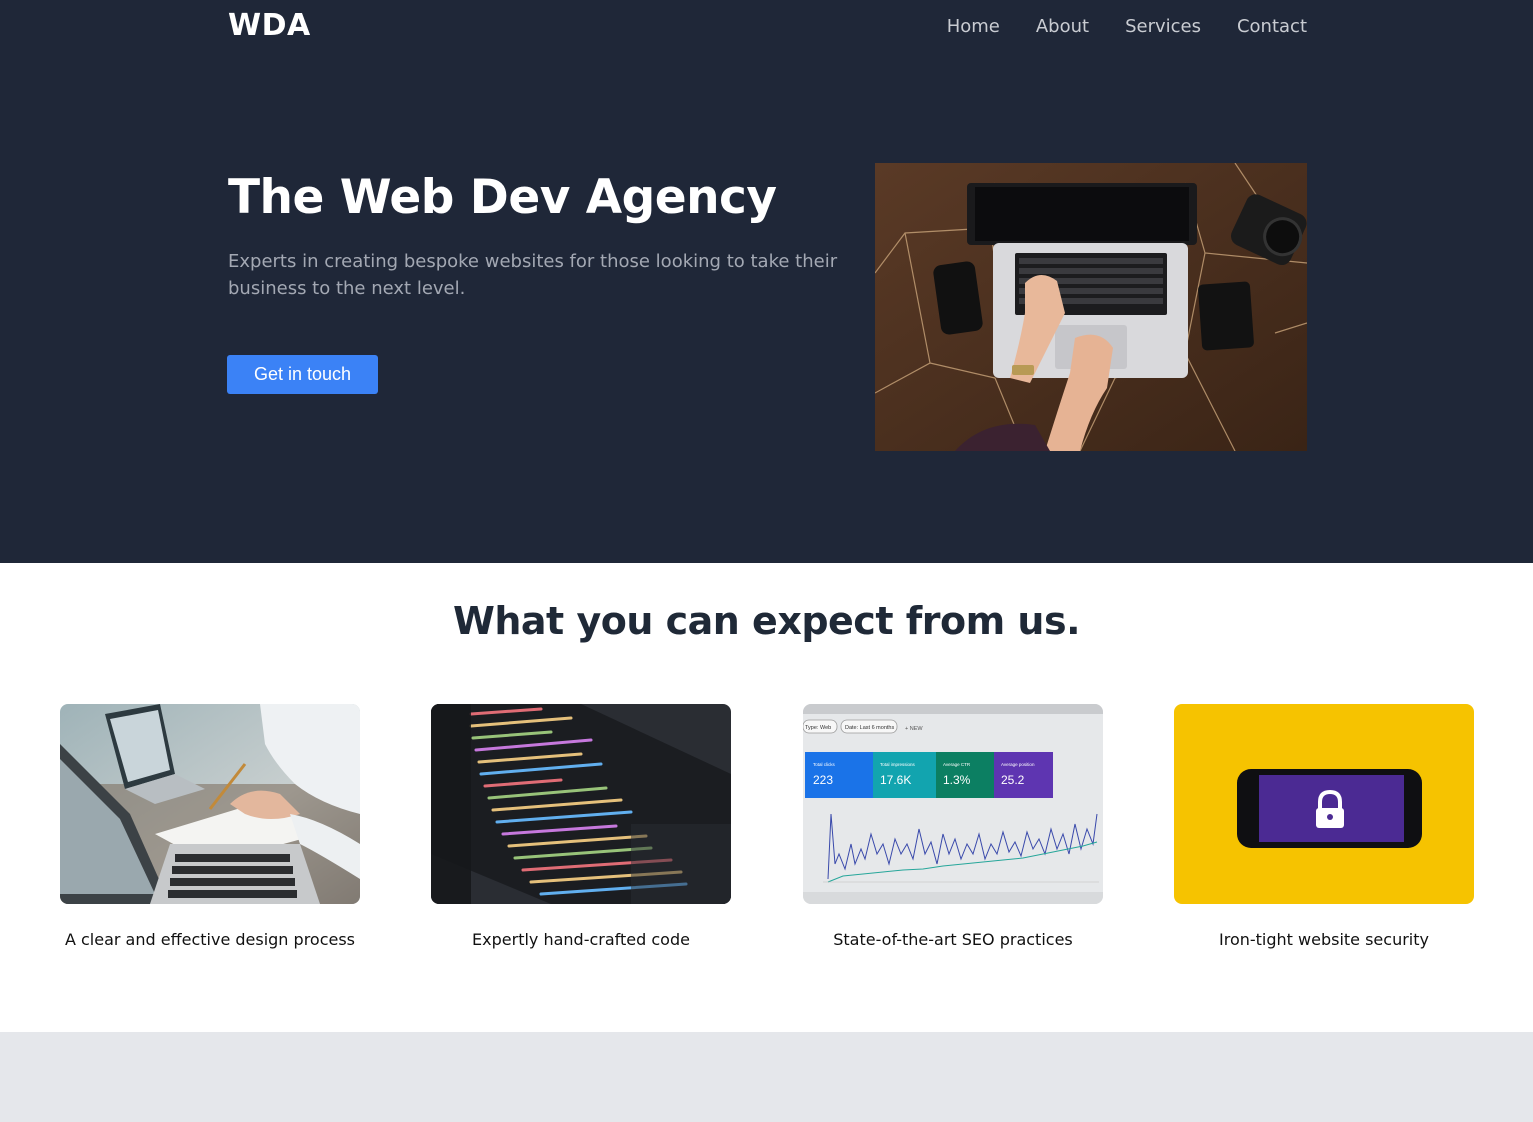  What do you see at coordinates (823, 780) in the screenshot?
I see `seo-metric-value-0: 223` at bounding box center [823, 780].